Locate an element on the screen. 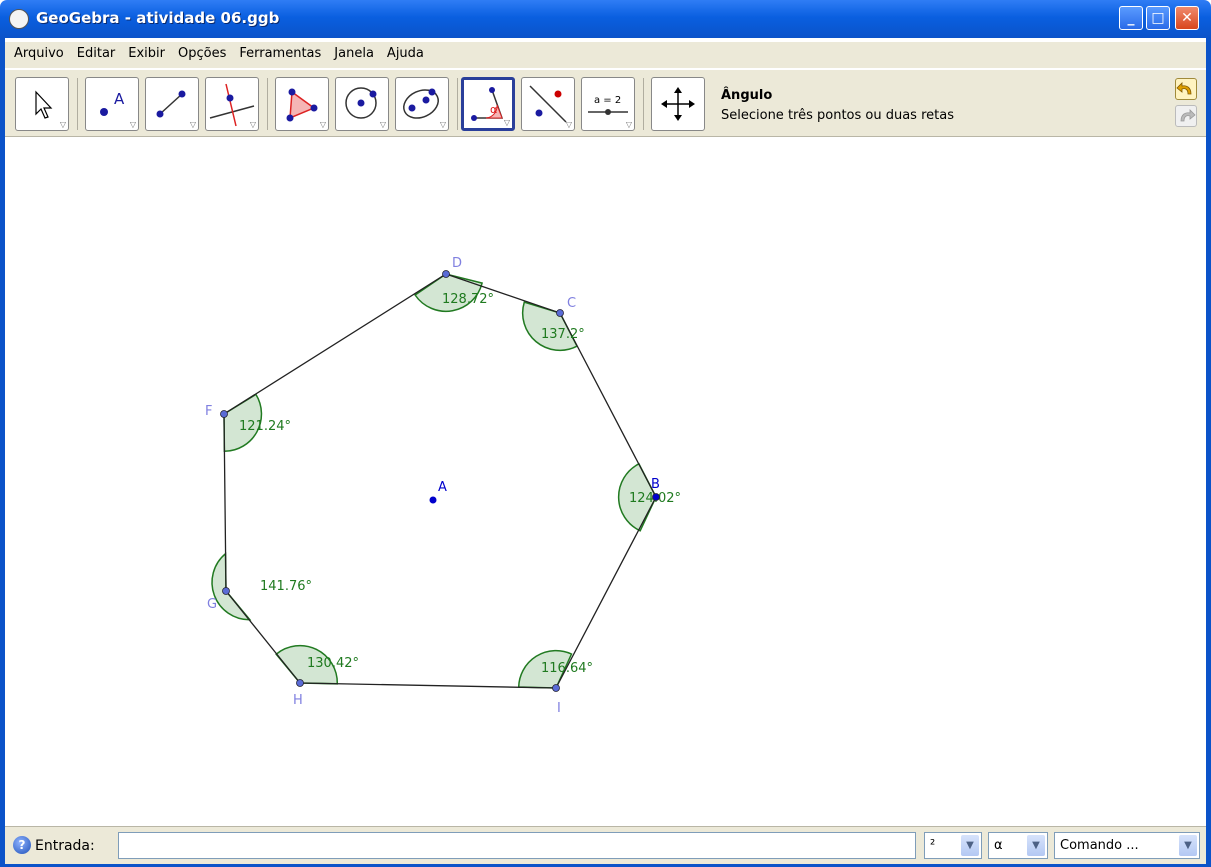 This screenshot has height=867, width=1211. tool-help-text: Selecione três pontos ou duas retas is located at coordinates (837, 115).